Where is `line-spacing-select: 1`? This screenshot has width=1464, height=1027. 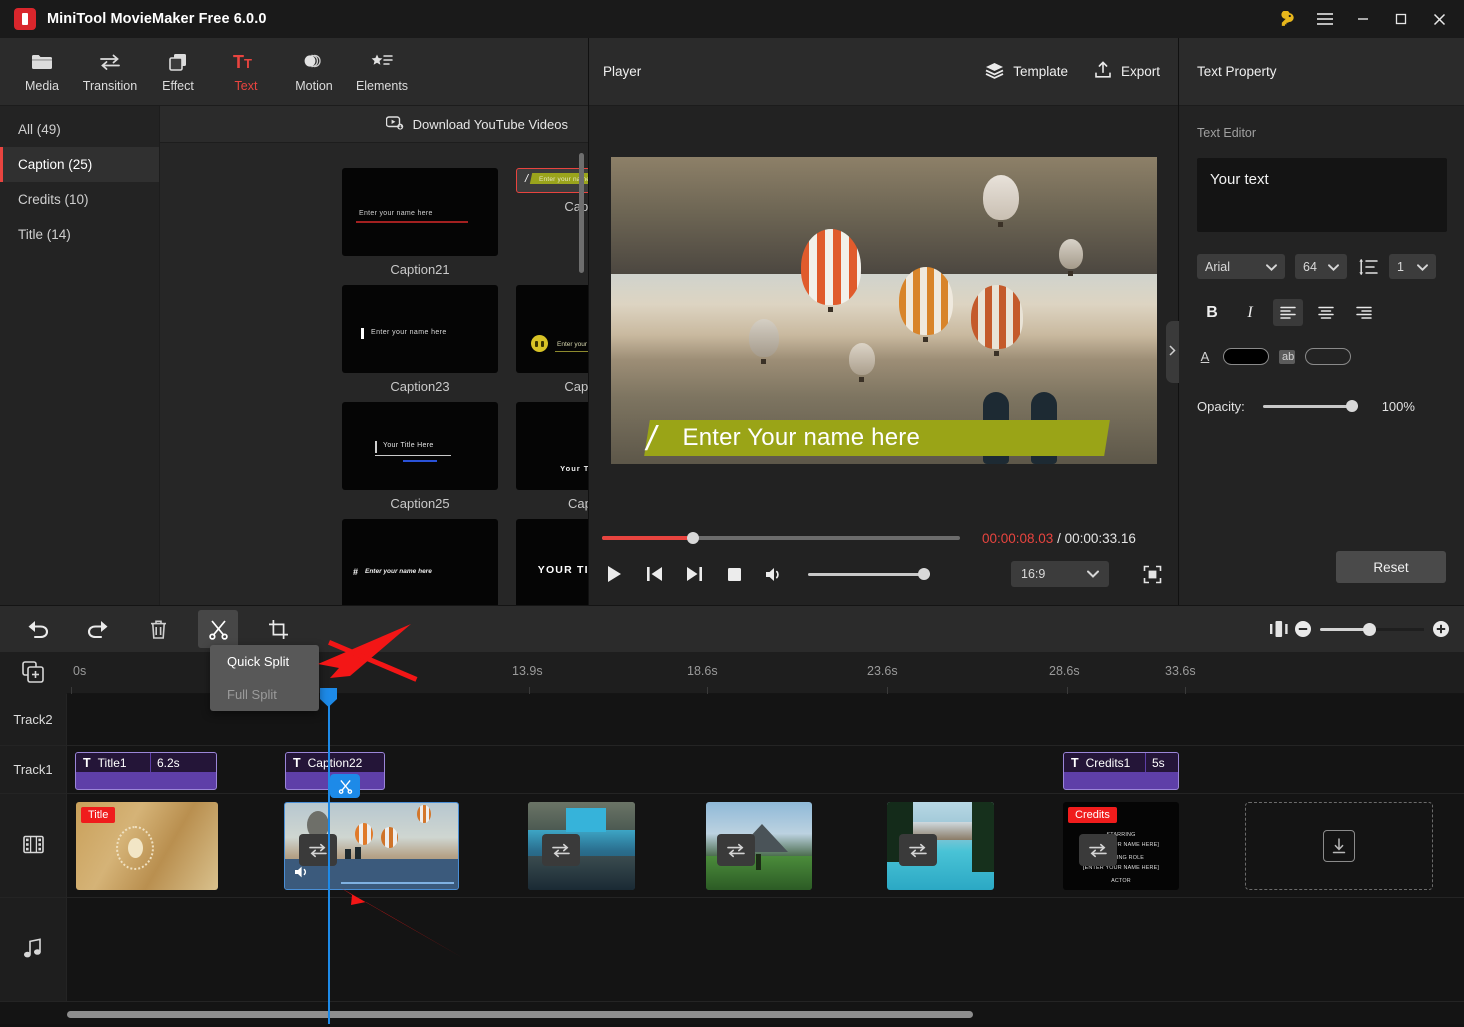 line-spacing-select: 1 is located at coordinates (1412, 266).